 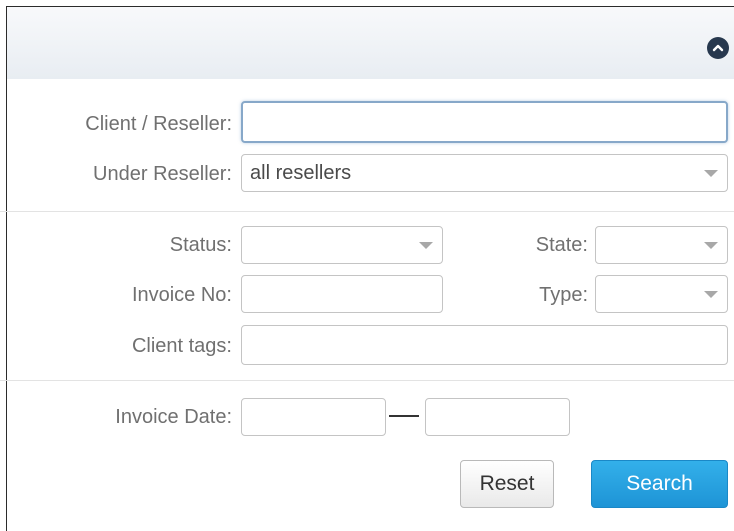 I want to click on invoice-date-label: Invoice Date:, so click(x=173, y=417).